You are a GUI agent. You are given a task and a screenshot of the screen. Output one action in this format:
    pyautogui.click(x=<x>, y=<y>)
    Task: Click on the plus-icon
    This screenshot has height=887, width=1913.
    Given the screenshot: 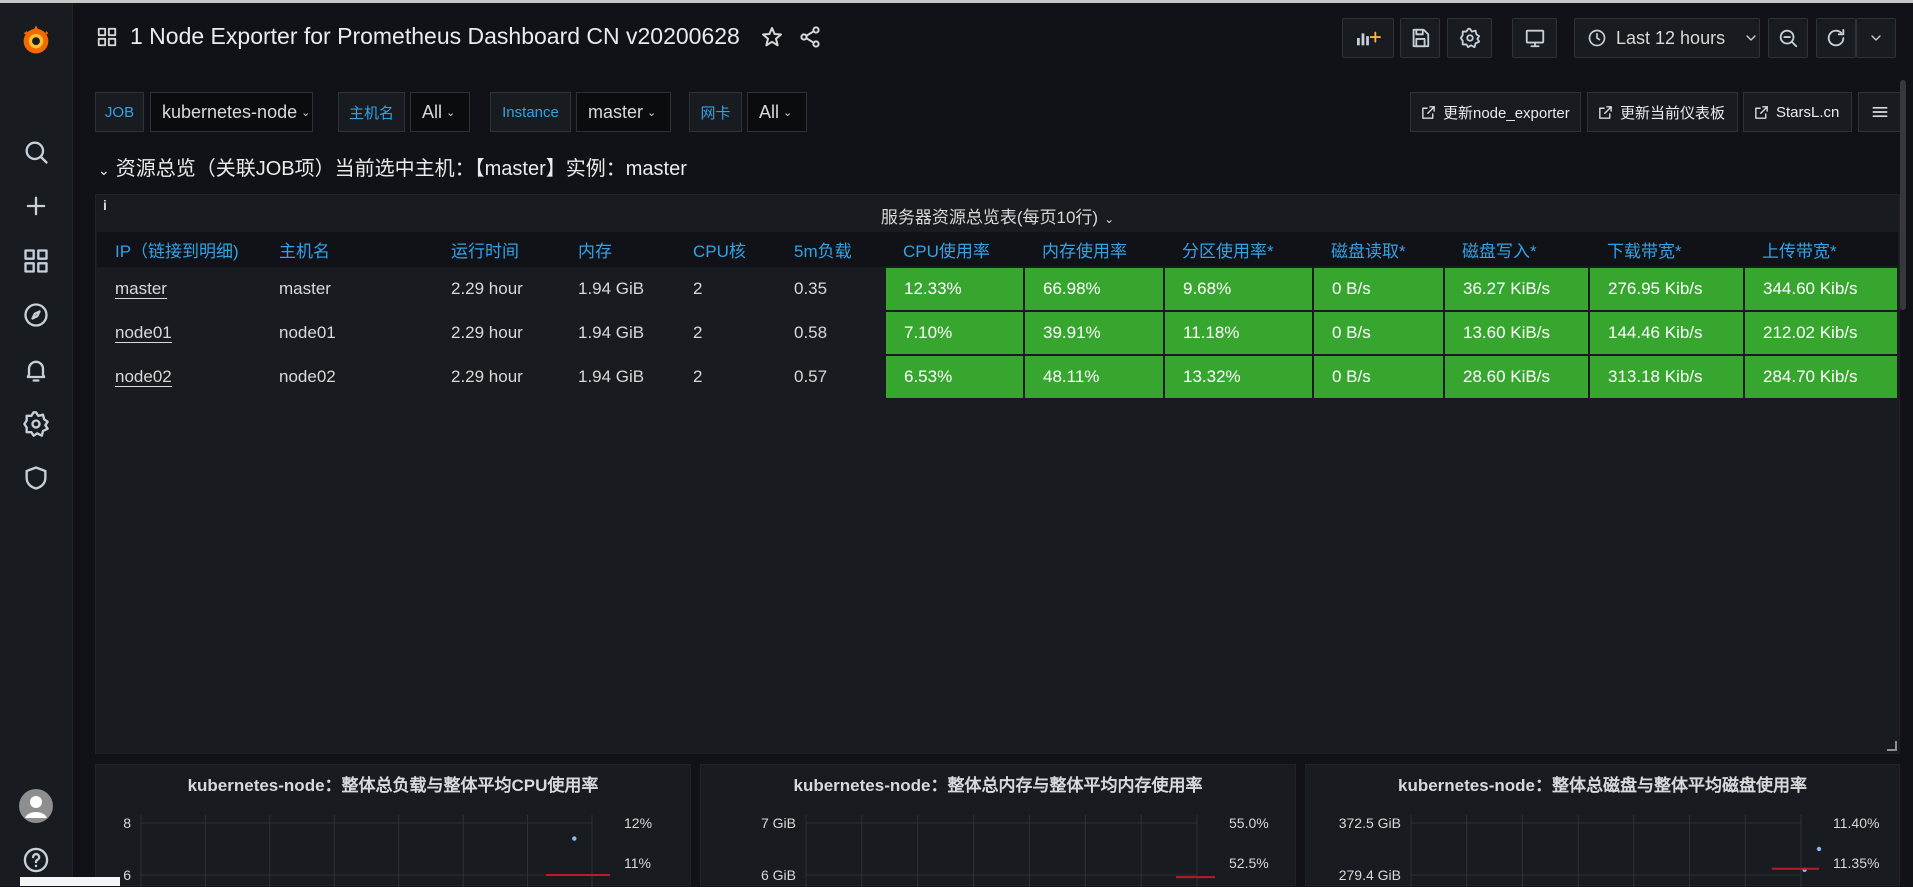 What is the action you would take?
    pyautogui.click(x=36, y=206)
    